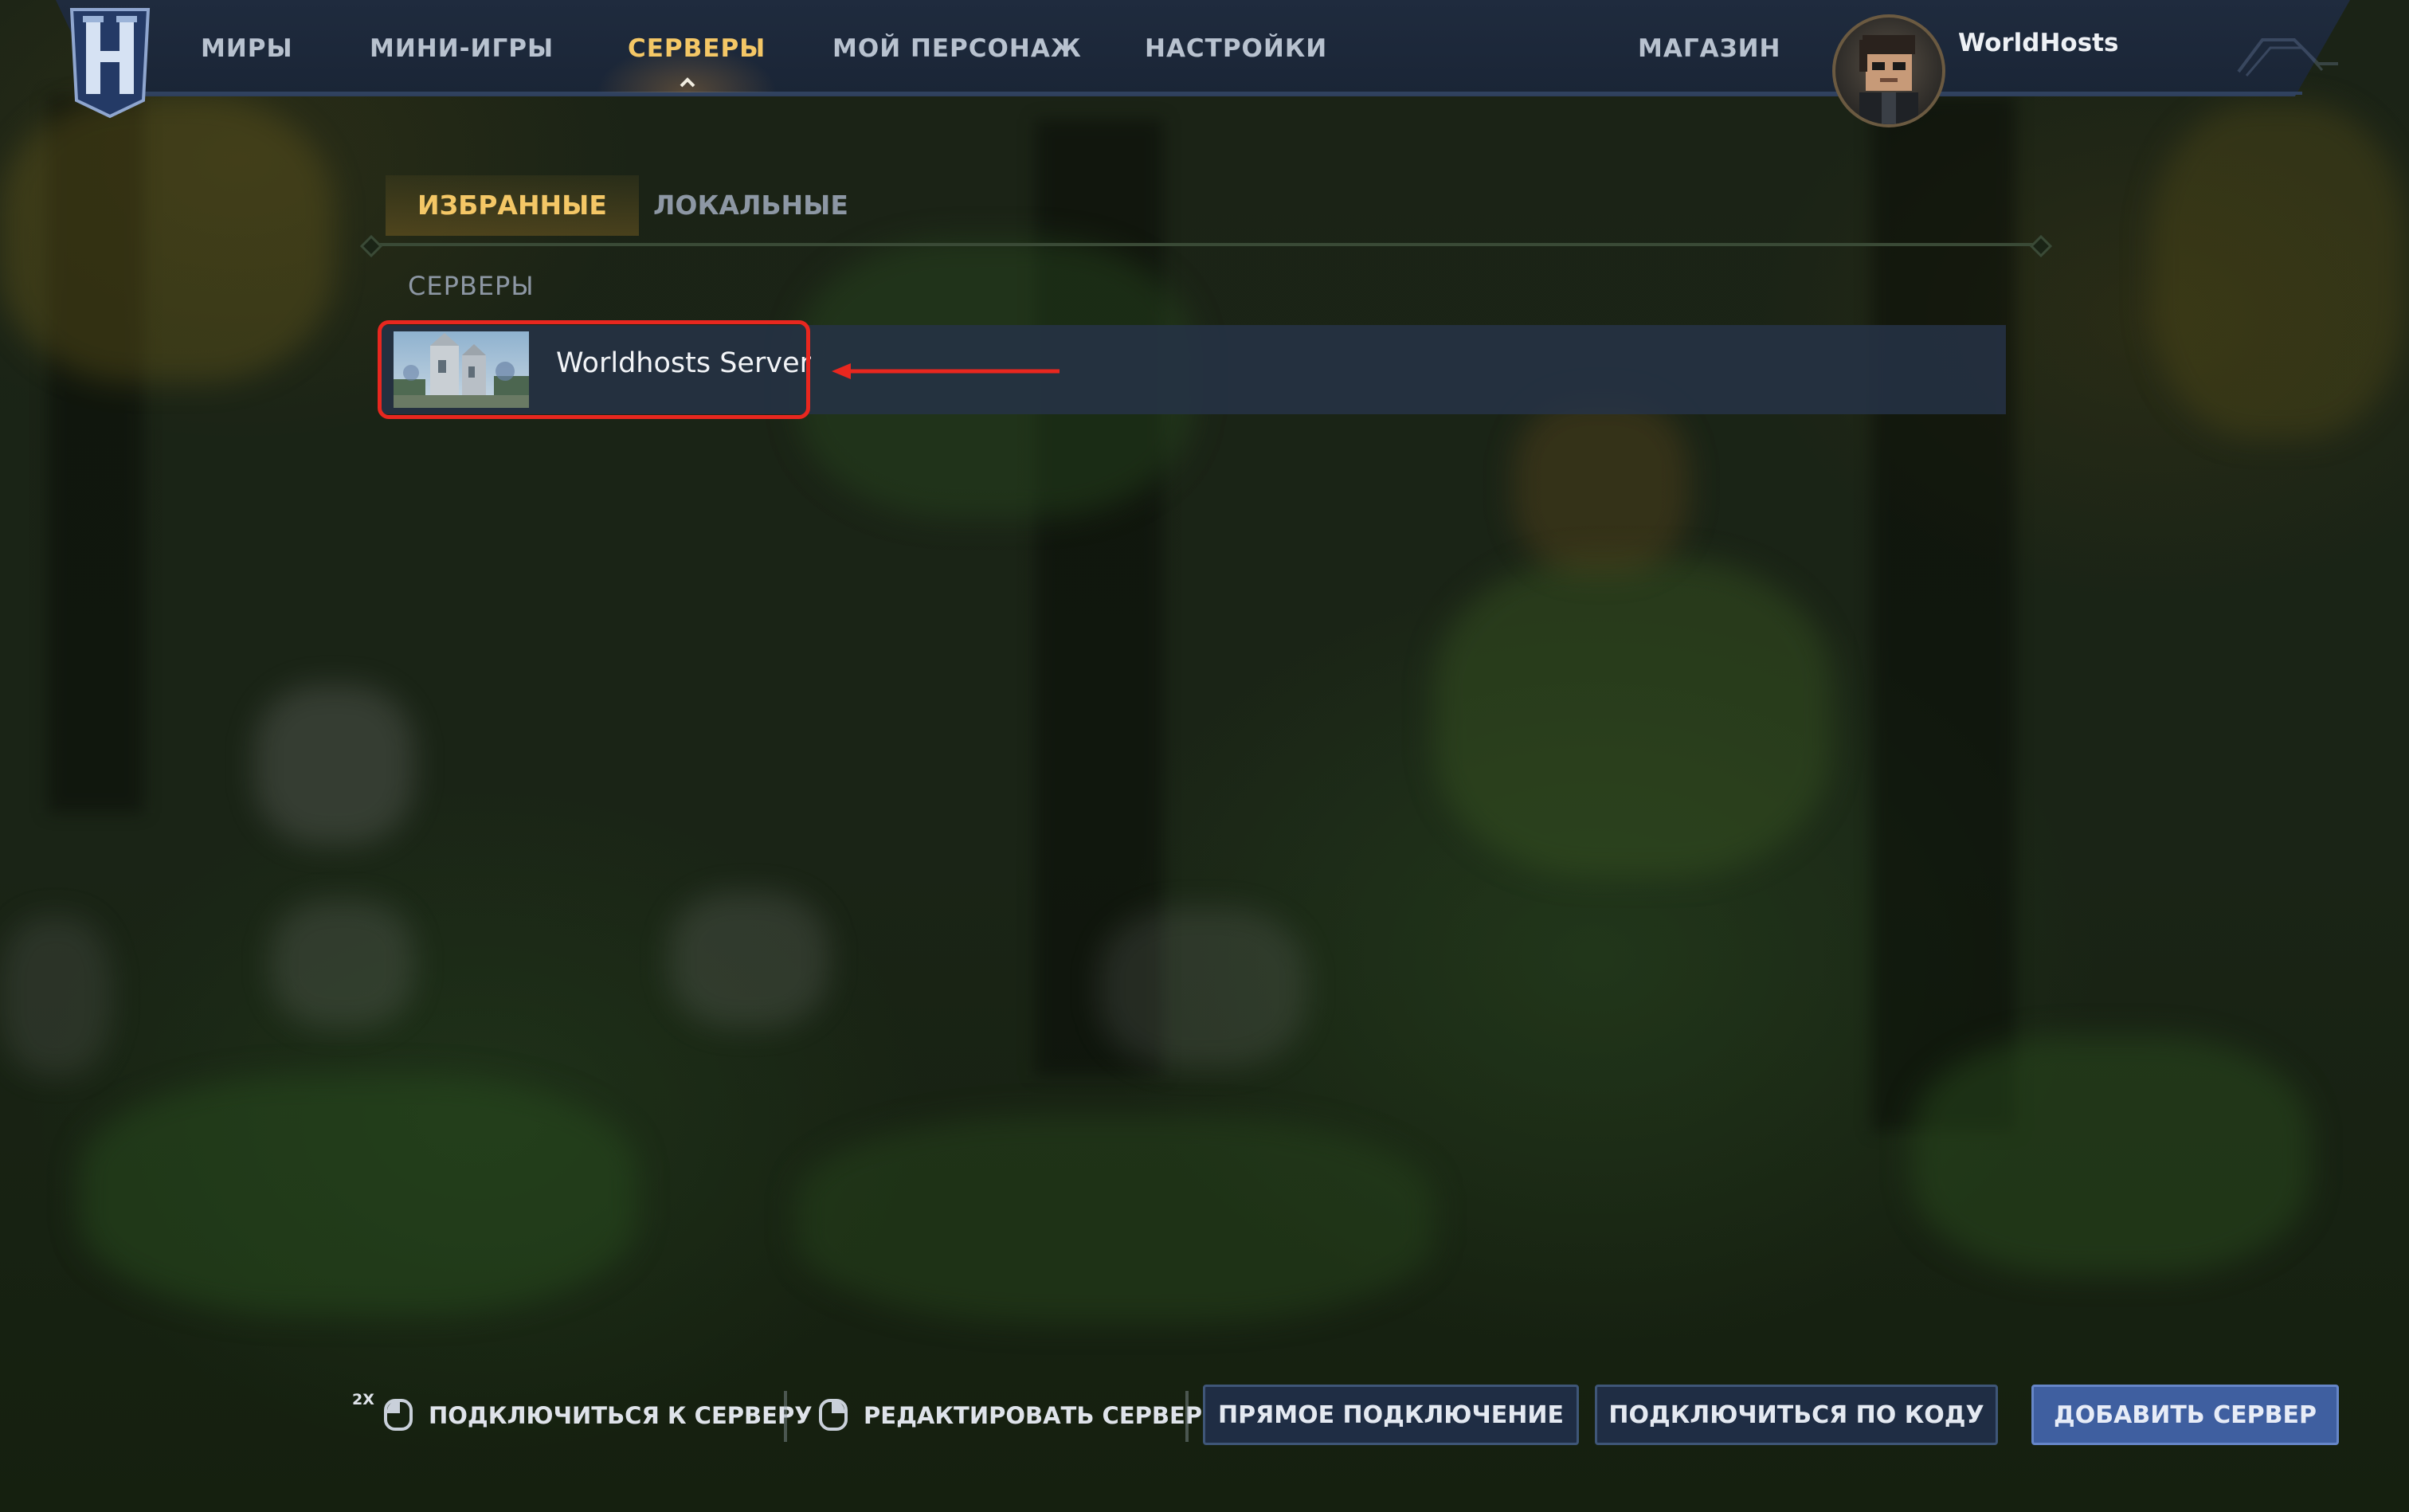 Image resolution: width=2409 pixels, height=1512 pixels. What do you see at coordinates (471, 286) in the screenshot?
I see `servers-section-label: СЕРВЕРЫ` at bounding box center [471, 286].